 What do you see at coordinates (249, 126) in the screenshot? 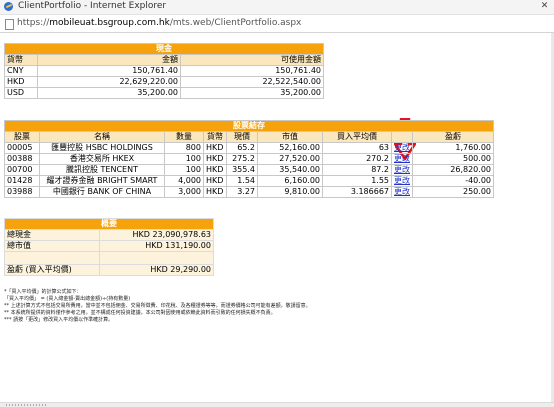
I see `stocks-title: 股票結存` at bounding box center [249, 126].